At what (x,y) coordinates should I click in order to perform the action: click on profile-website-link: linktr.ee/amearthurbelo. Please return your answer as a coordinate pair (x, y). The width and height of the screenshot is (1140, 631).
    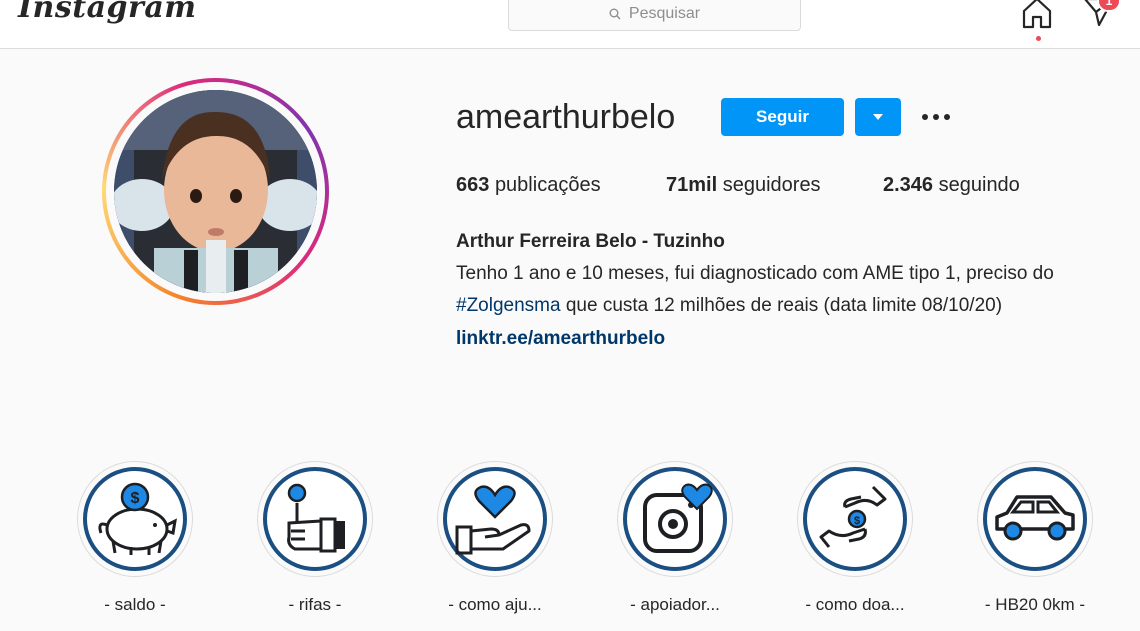
    Looking at the image, I should click on (560, 339).